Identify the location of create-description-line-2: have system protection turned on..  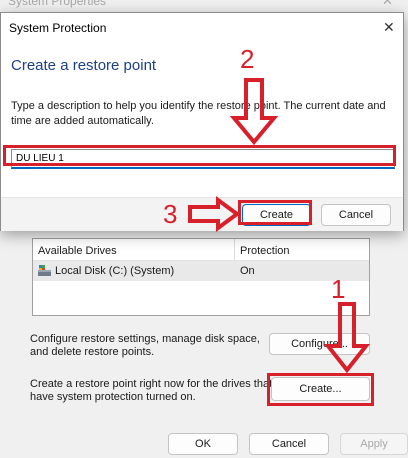
(113, 397).